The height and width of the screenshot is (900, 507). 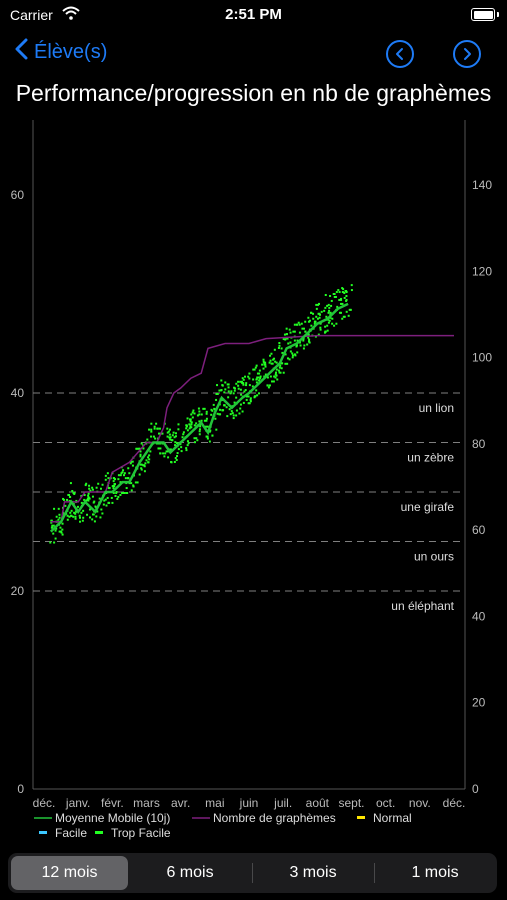 I want to click on status-time: 2:51 PM, so click(x=253, y=14).